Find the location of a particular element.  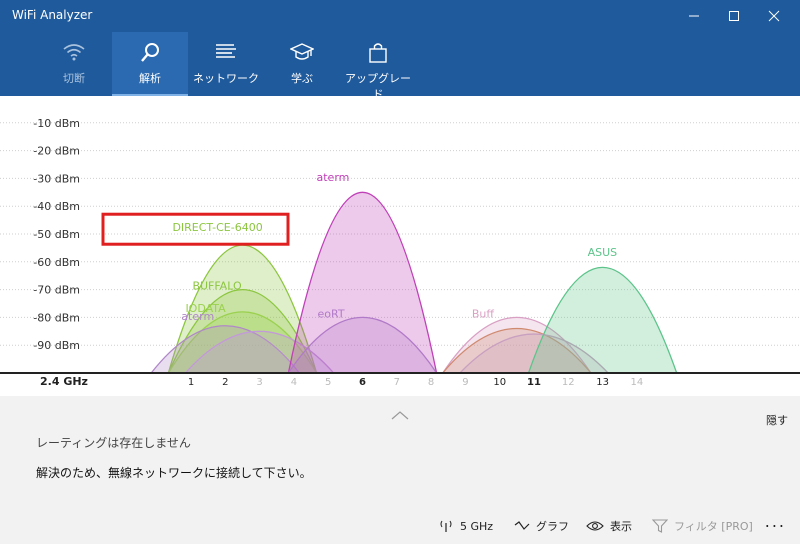

close-icon is located at coordinates (774, 16).